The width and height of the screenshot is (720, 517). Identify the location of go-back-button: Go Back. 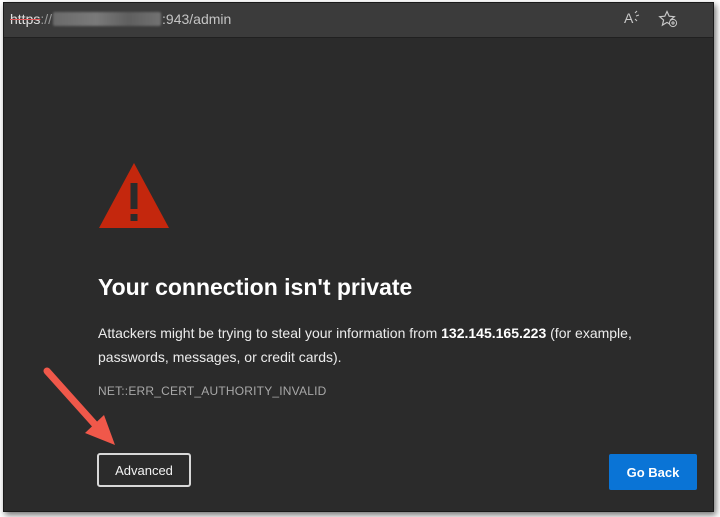
(653, 472).